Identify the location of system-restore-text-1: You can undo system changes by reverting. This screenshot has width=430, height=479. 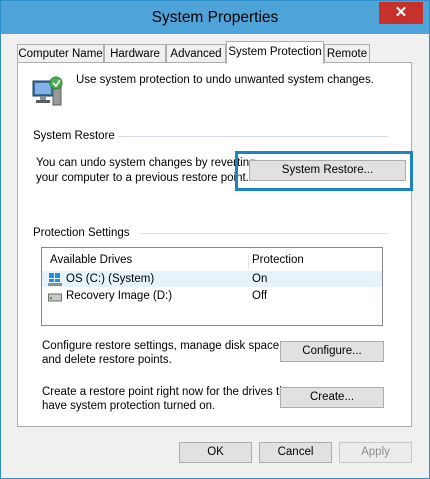
(146, 163).